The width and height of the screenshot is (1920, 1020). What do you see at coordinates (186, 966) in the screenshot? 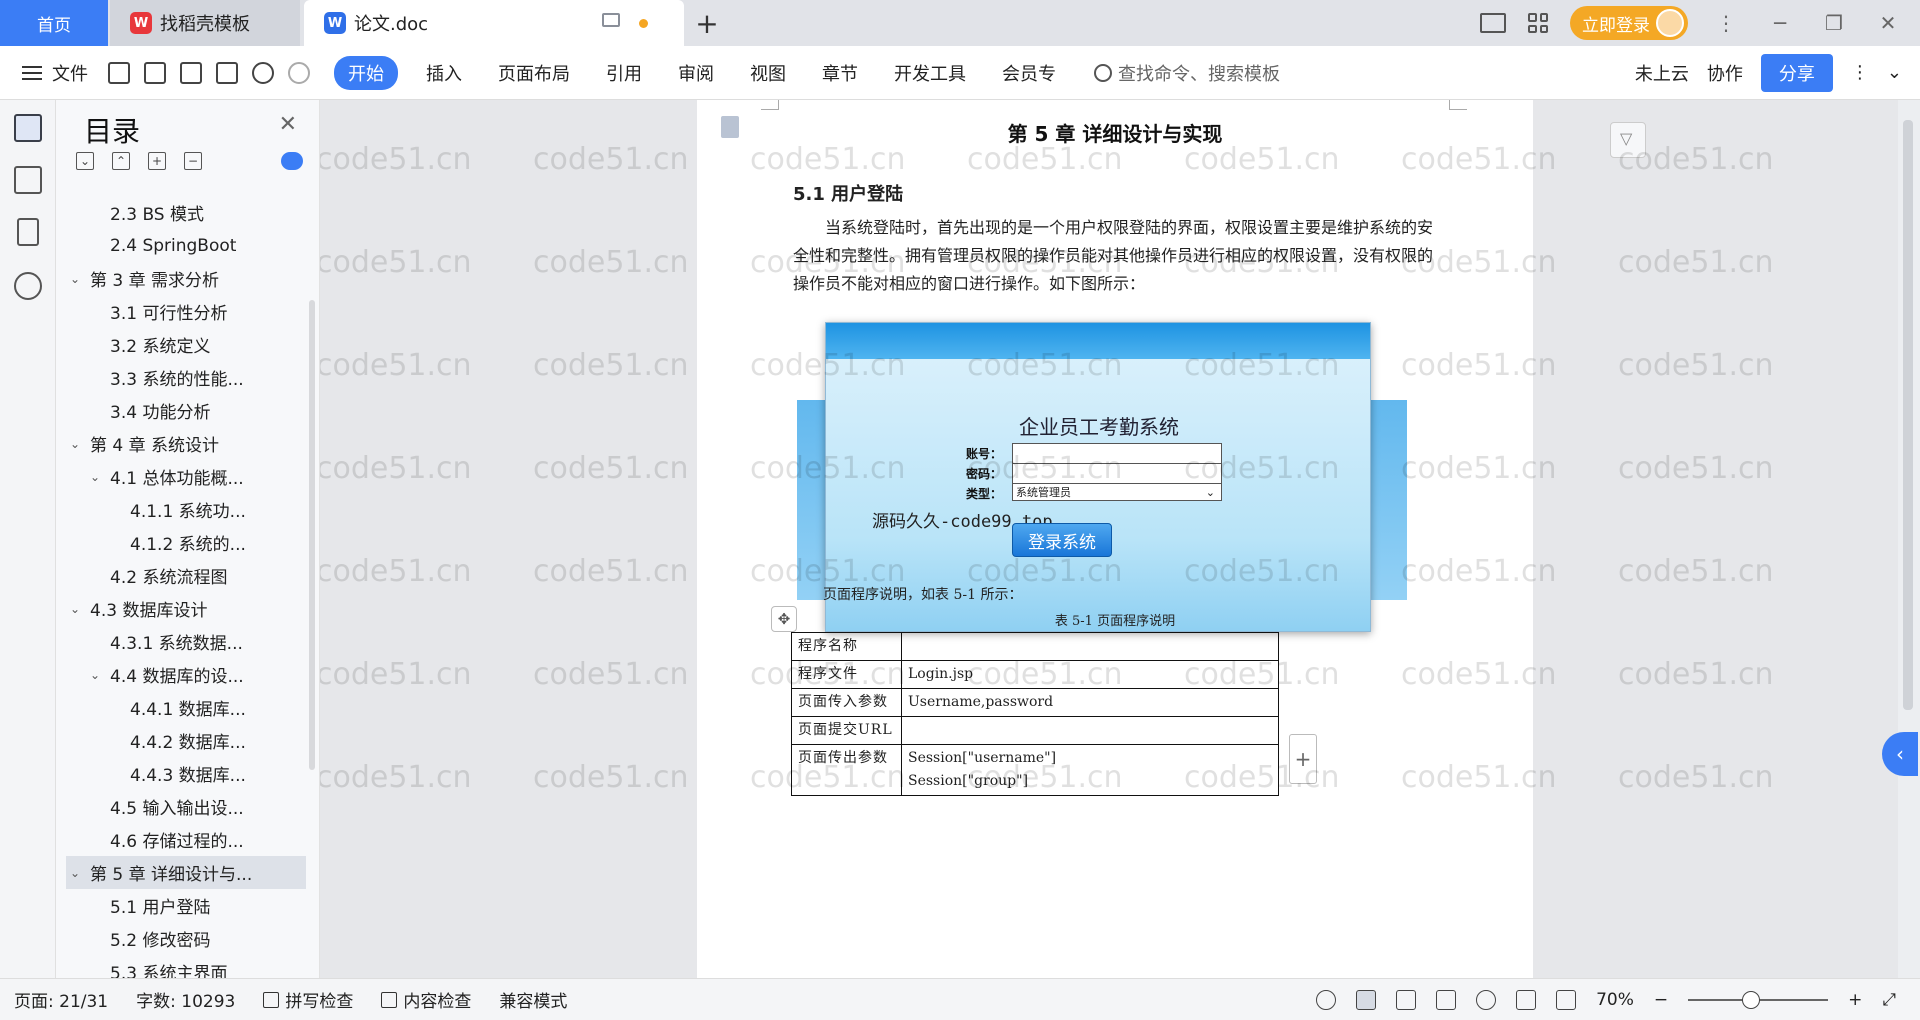
I see `outline-item: 5.3 系统主界面` at bounding box center [186, 966].